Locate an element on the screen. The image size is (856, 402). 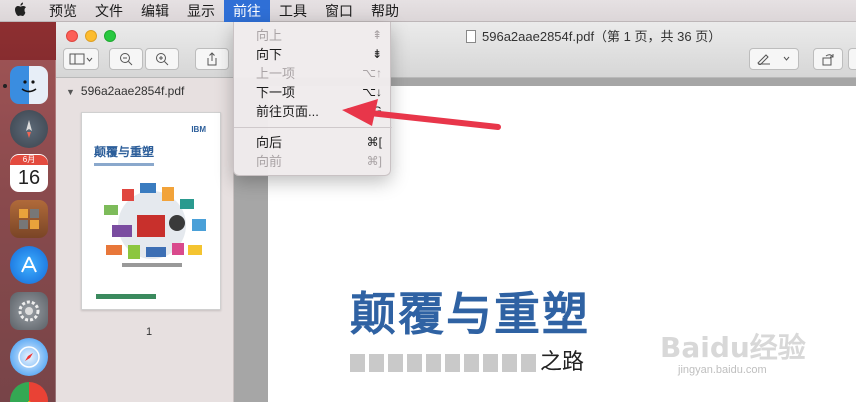
share-icon is located at coordinates (212, 59).